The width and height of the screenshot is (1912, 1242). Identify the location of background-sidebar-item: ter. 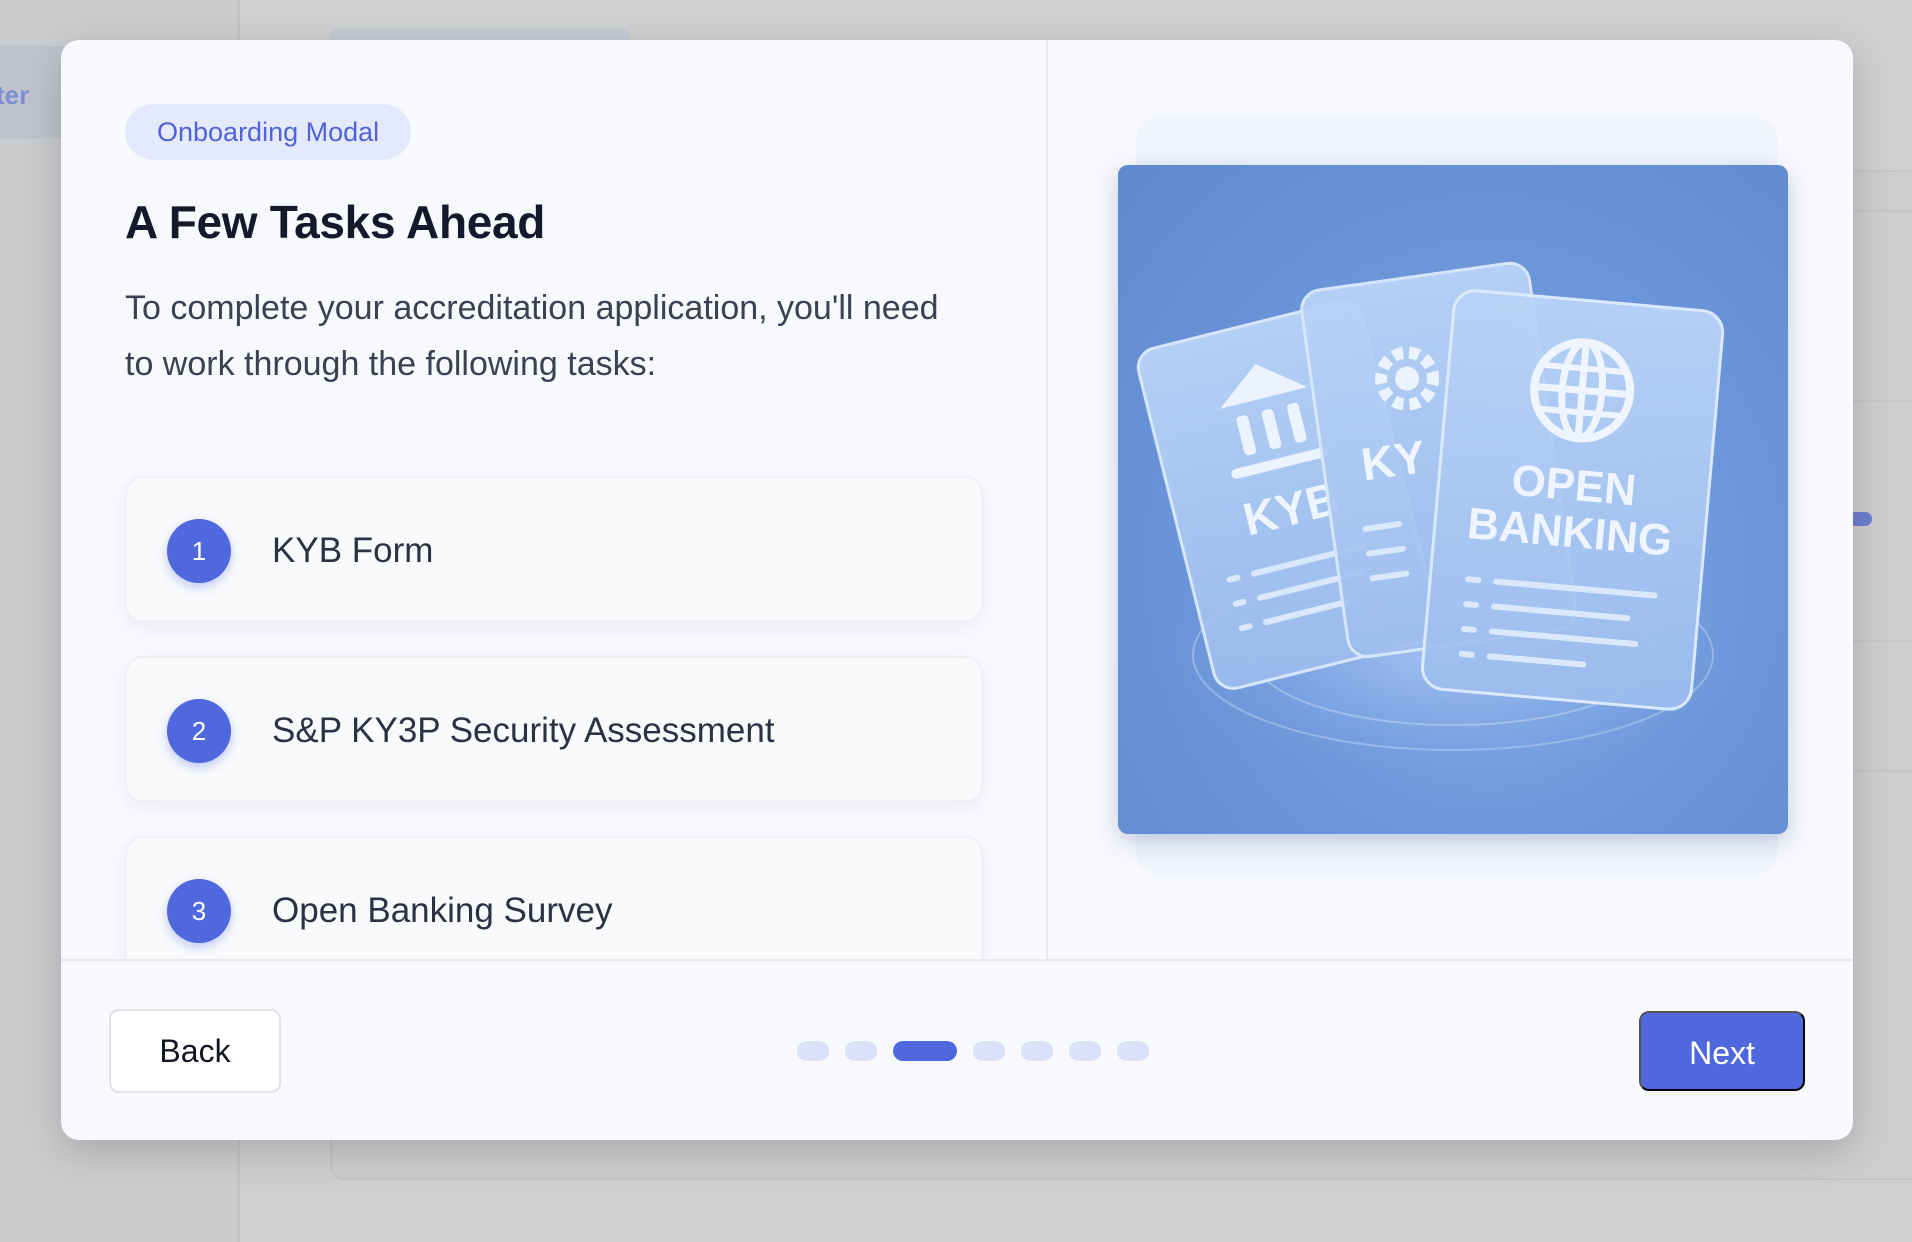
(35, 92).